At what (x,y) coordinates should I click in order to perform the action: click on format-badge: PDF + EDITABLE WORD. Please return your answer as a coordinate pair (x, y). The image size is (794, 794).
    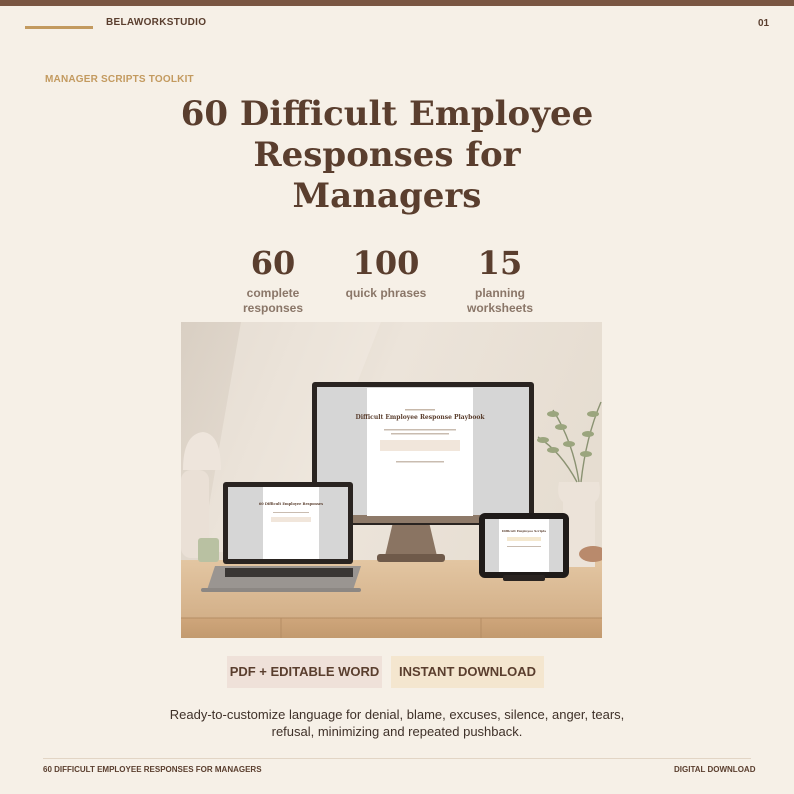
    Looking at the image, I should click on (304, 672).